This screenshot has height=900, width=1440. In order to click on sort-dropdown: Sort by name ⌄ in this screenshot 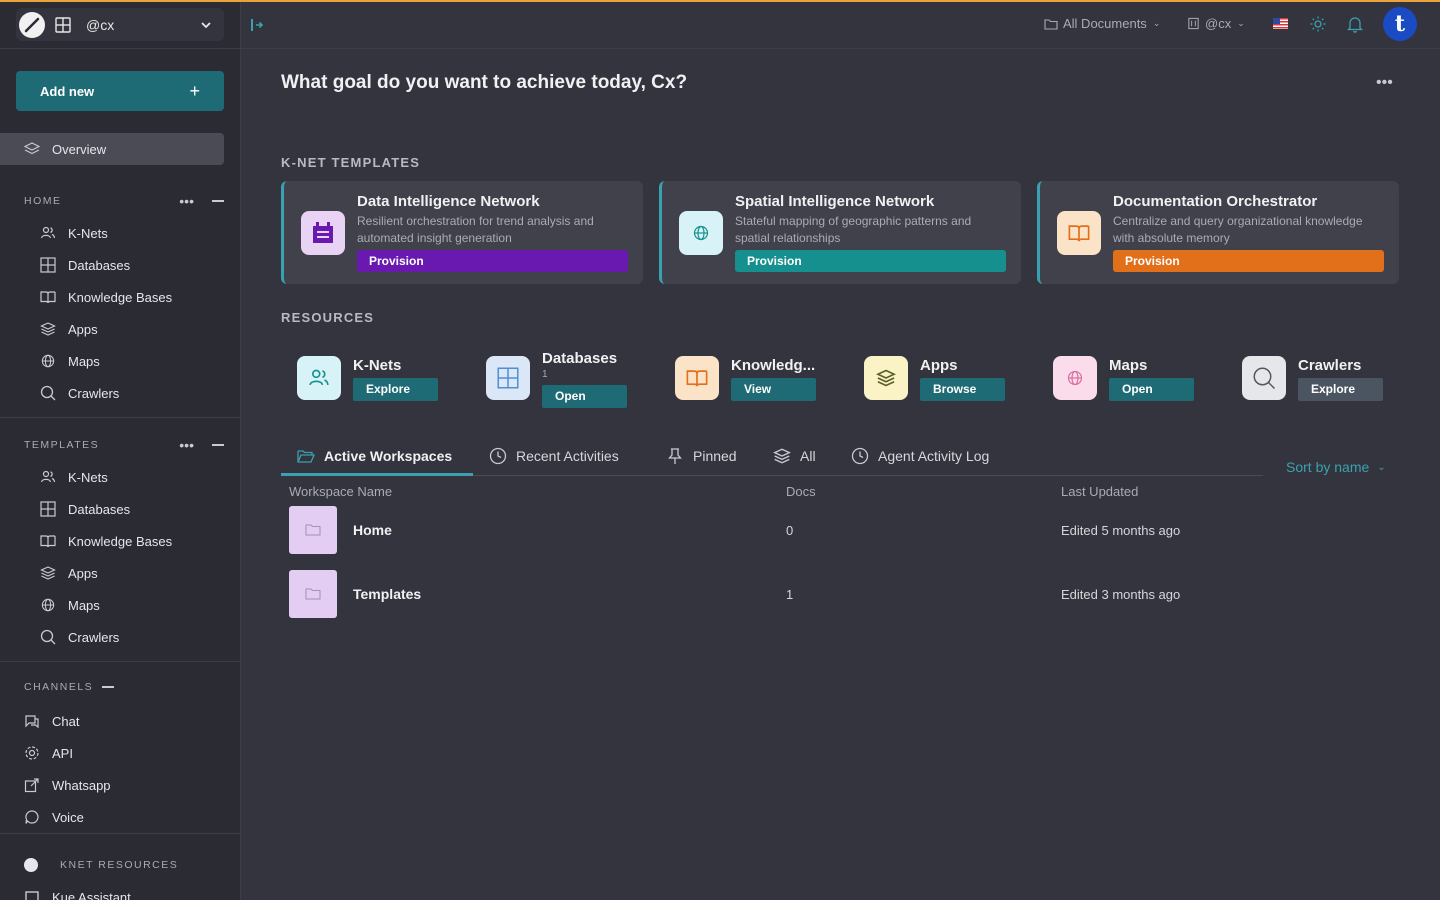, I will do `click(1336, 467)`.